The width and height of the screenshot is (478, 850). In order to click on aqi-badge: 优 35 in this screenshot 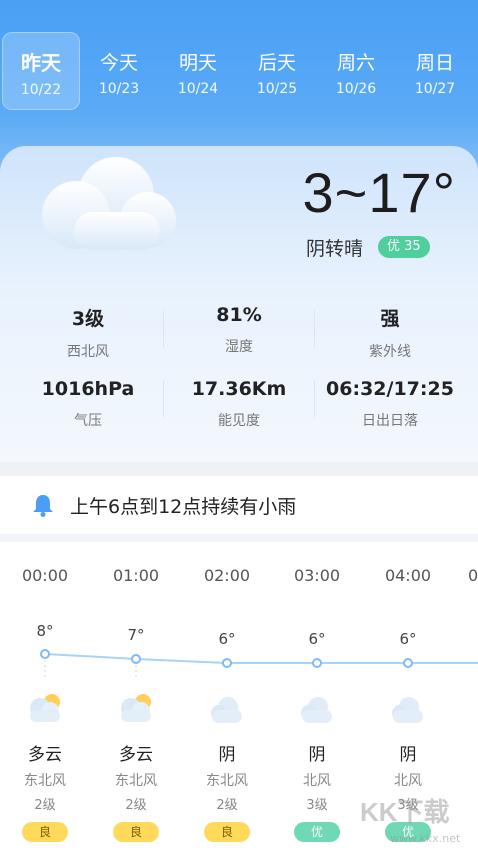, I will do `click(404, 247)`.